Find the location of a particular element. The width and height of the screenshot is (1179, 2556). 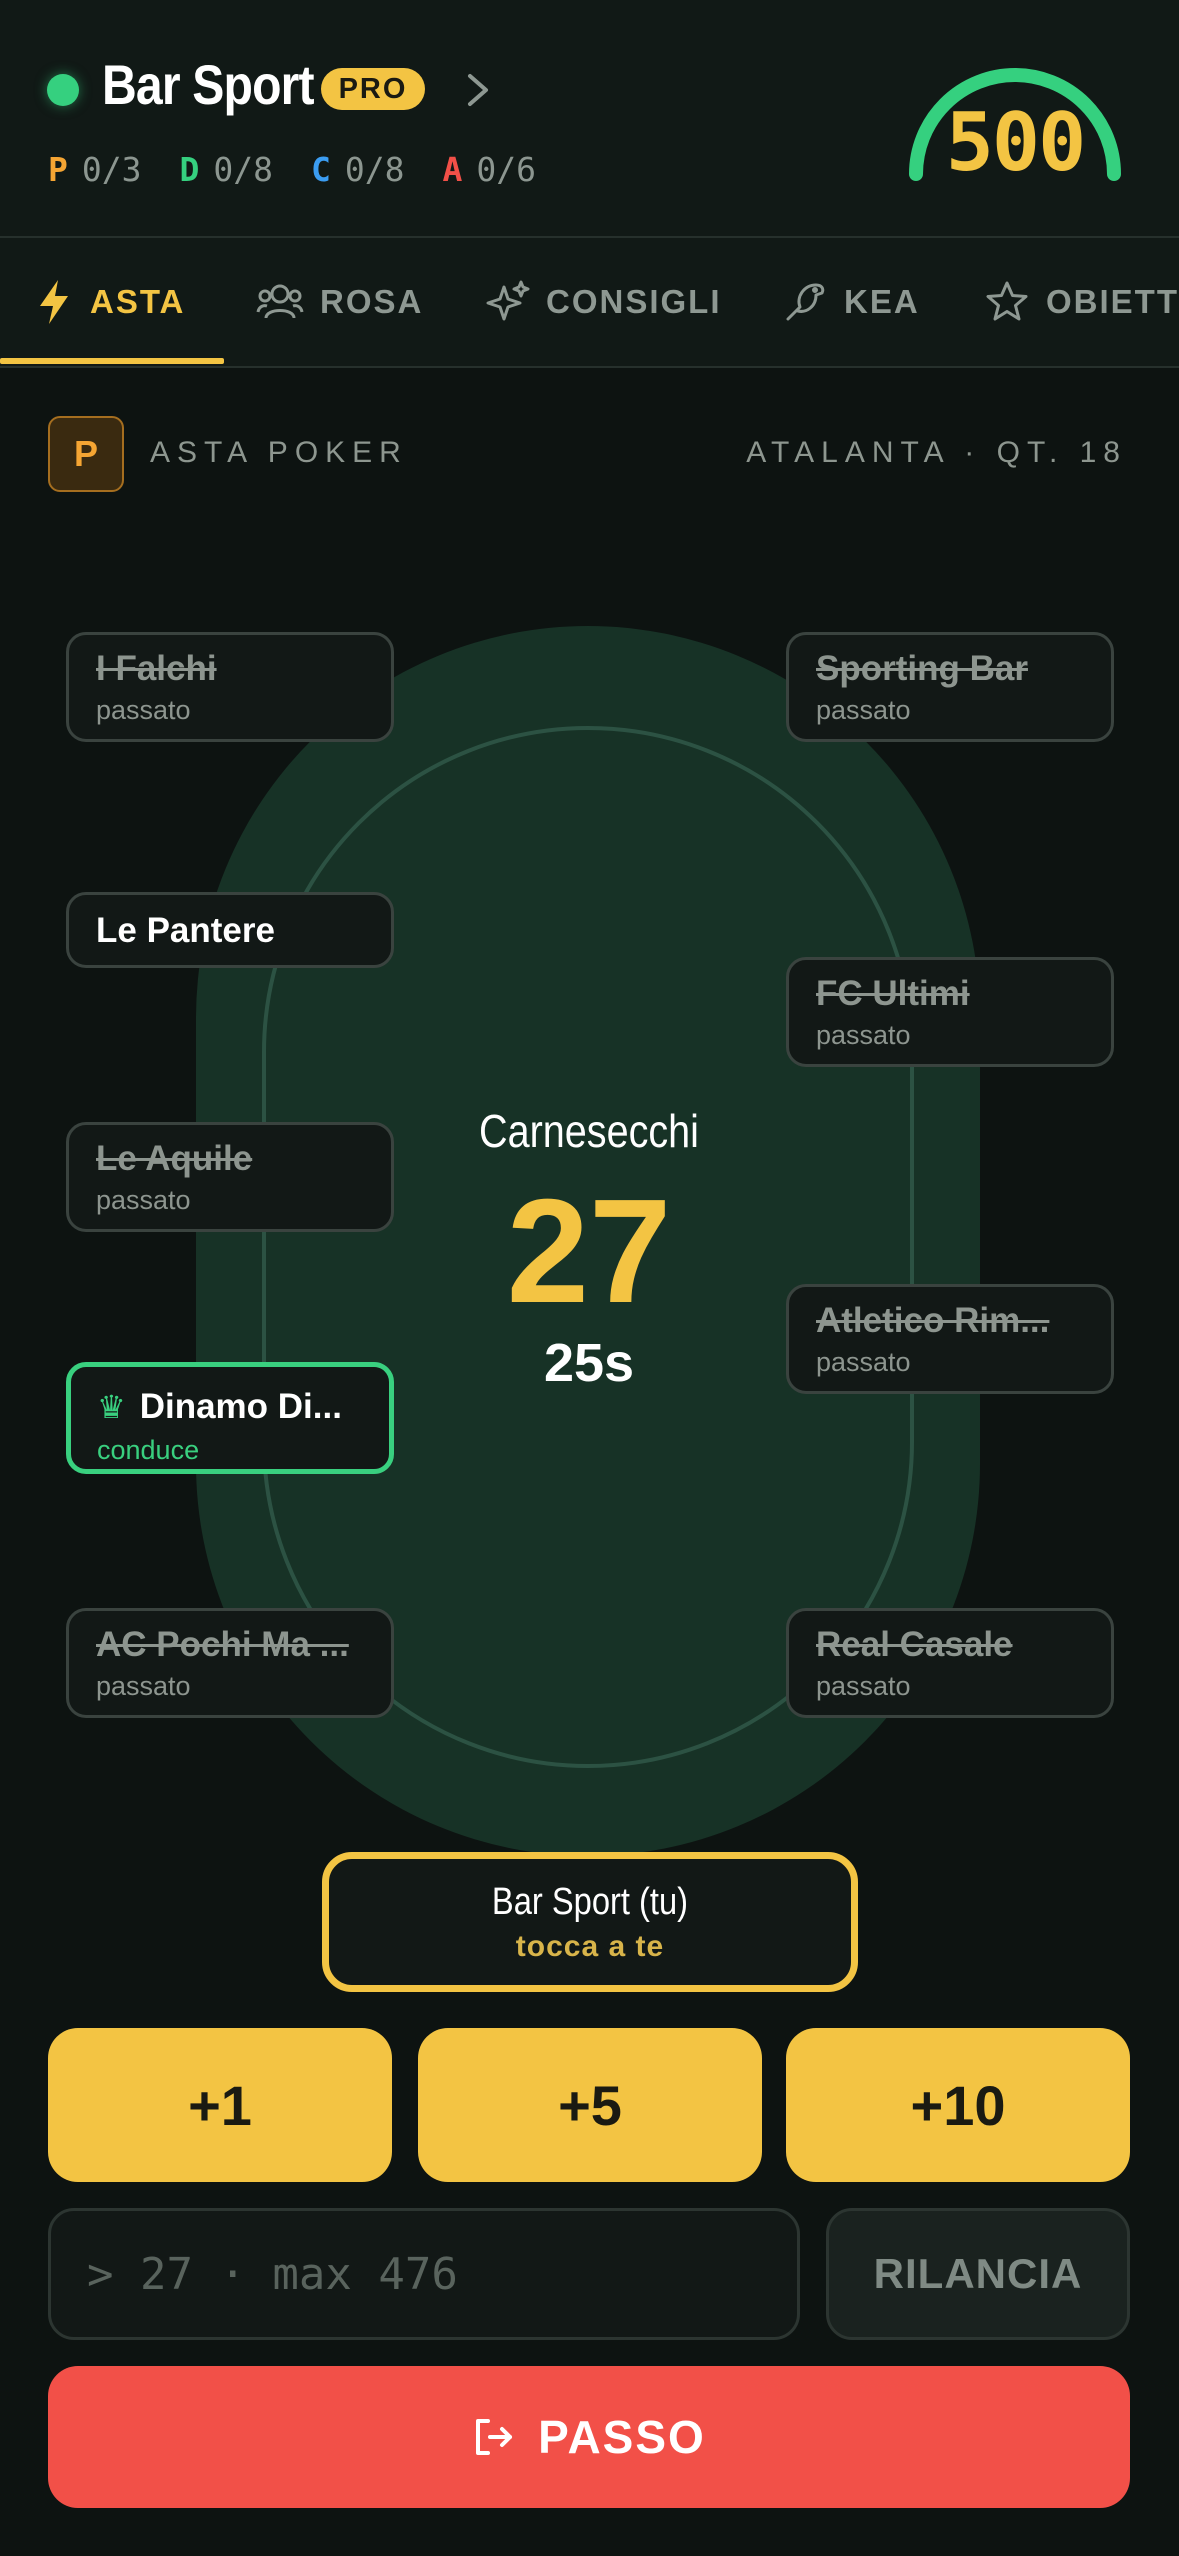

role-badge: P is located at coordinates (86, 454).